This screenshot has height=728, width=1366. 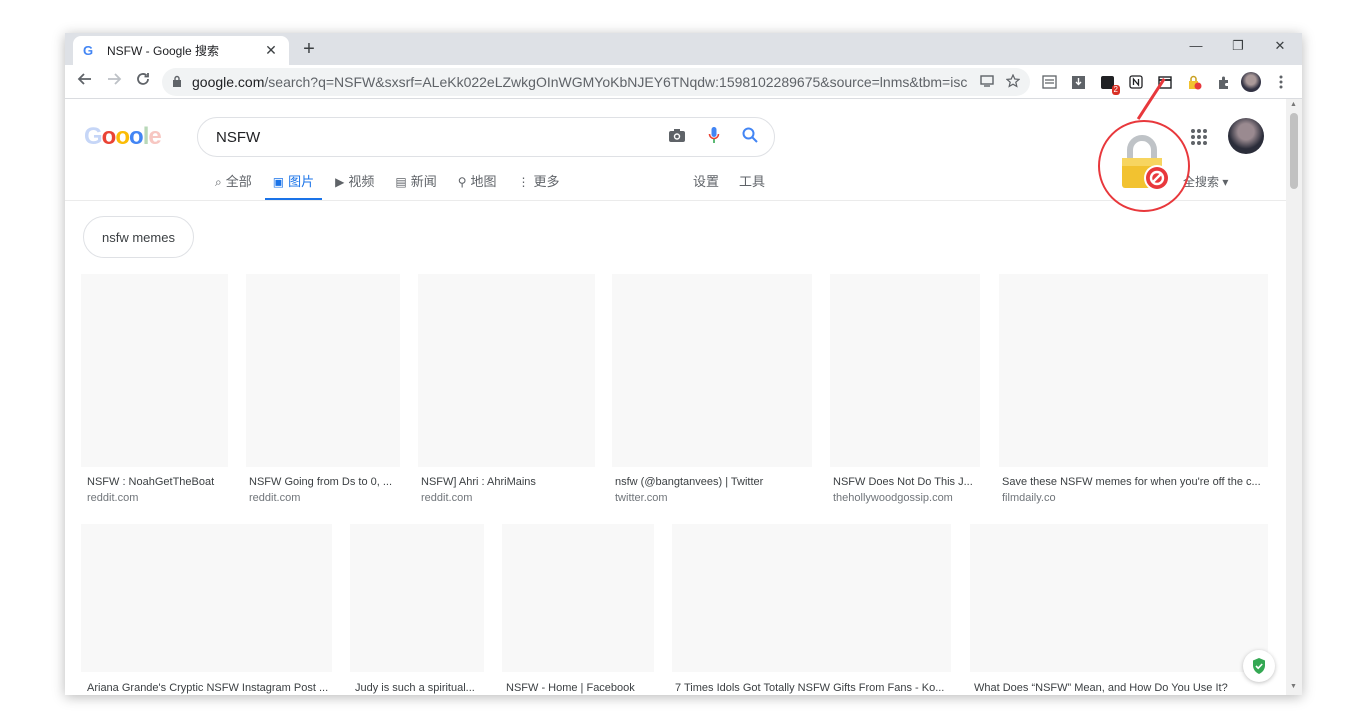 I want to click on more-vert-icon: ⋮, so click(x=523, y=182).